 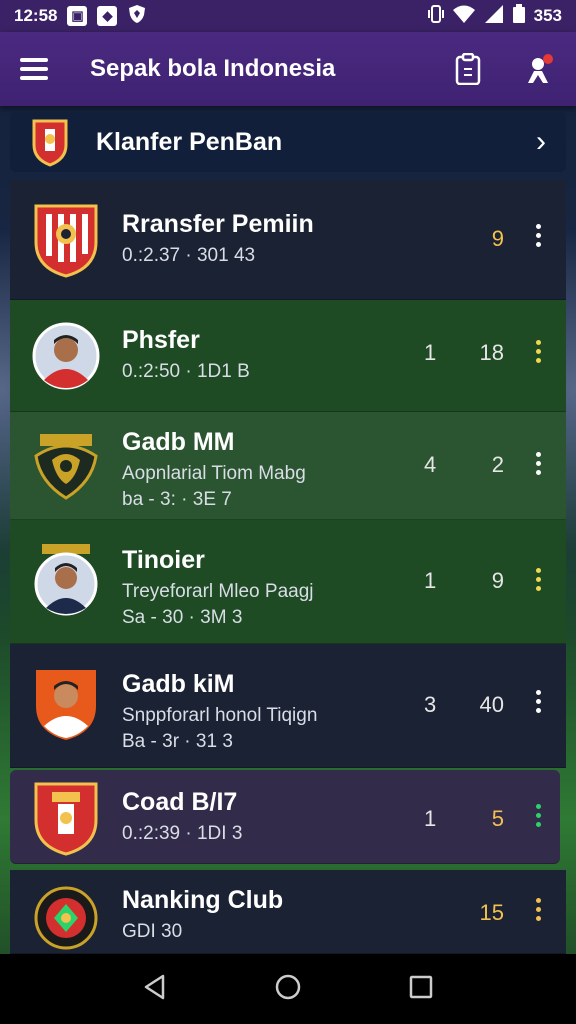 I want to click on hamburger-icon, so click(x=34, y=69).